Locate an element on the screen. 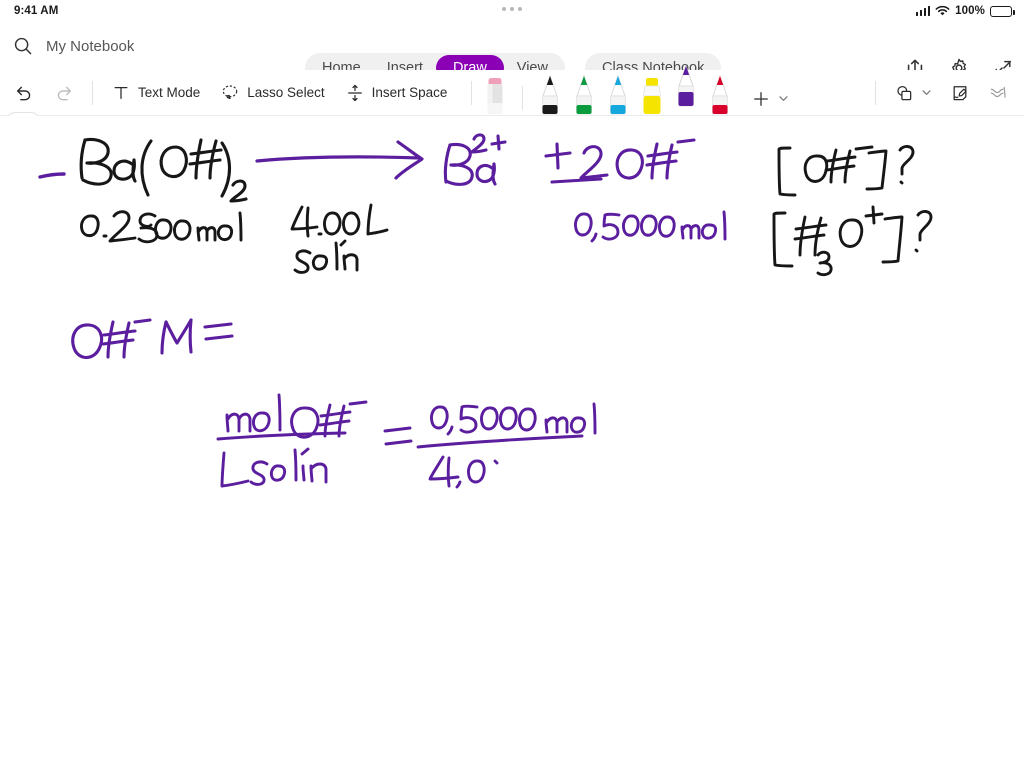  ink-to-shape-button is located at coordinates (960, 93).